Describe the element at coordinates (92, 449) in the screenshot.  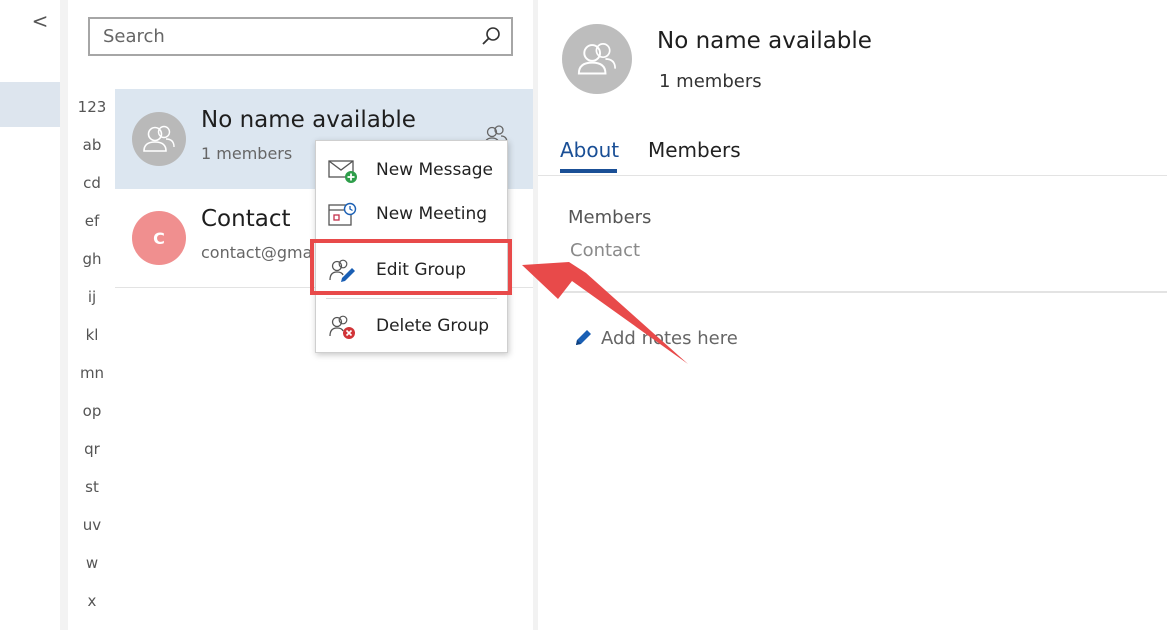
I see `alpha-index-item: qr` at that location.